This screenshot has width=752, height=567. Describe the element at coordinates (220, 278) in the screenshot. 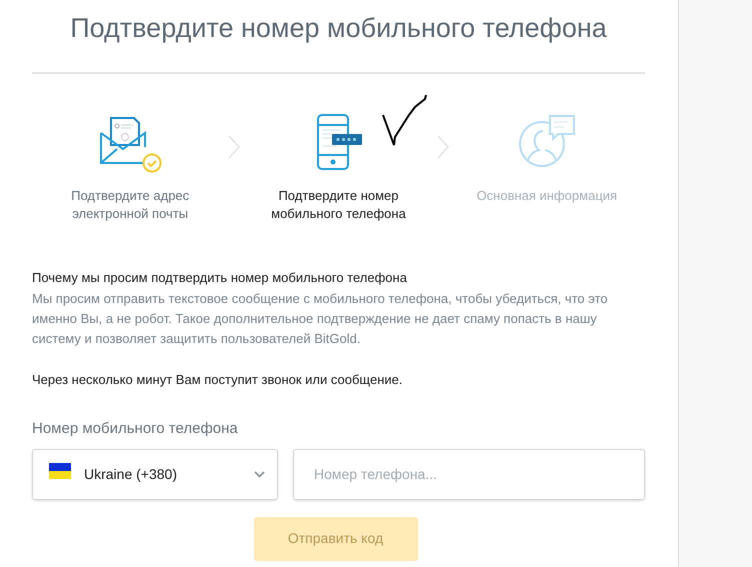

I see `info-heading: Почему мы просим подтвердить номер мобильного телефона` at that location.